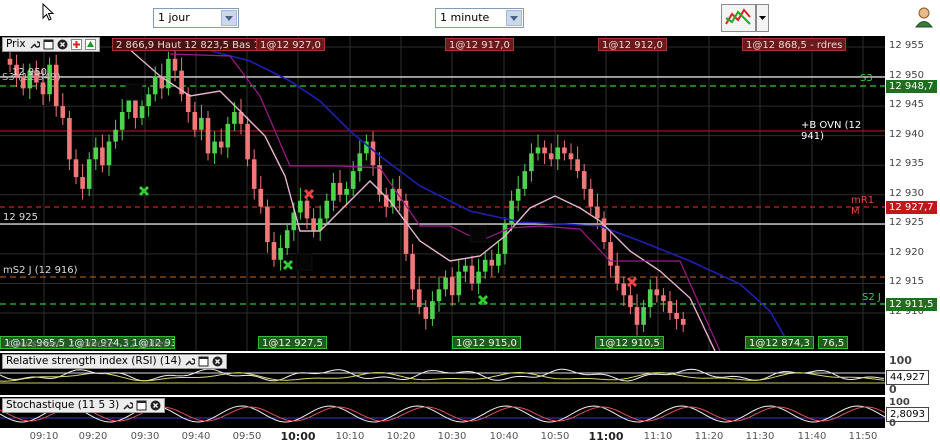 This screenshot has width=940, height=446. What do you see at coordinates (486, 342) in the screenshot?
I see `bottom-trade-flag: 1@12 915,0` at bounding box center [486, 342].